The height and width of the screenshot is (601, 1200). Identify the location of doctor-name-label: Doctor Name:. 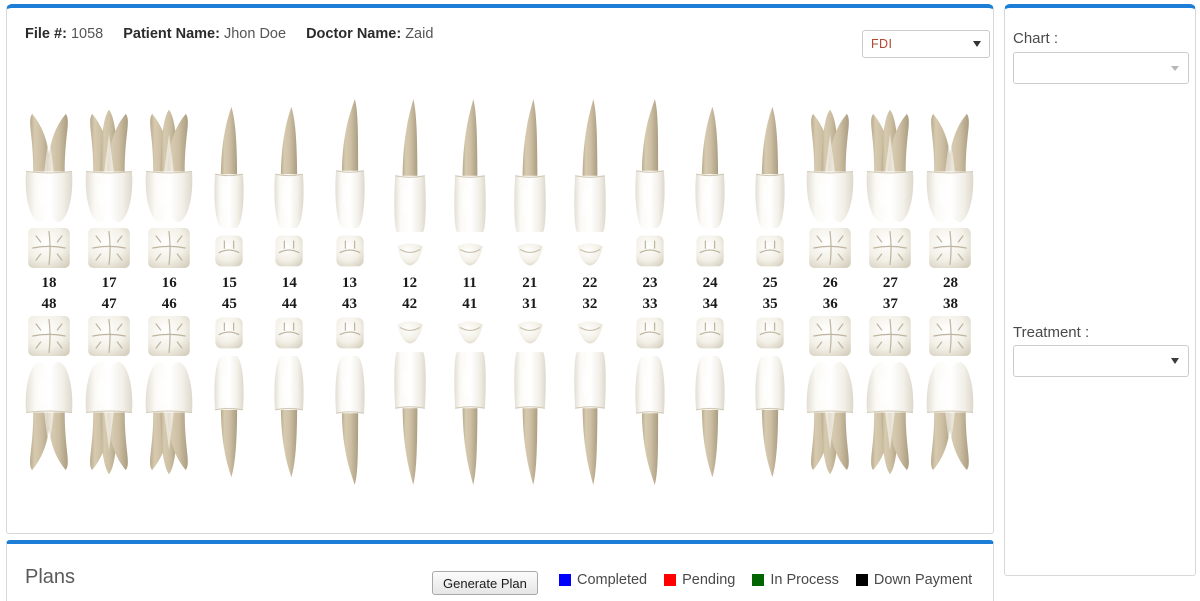
(354, 34).